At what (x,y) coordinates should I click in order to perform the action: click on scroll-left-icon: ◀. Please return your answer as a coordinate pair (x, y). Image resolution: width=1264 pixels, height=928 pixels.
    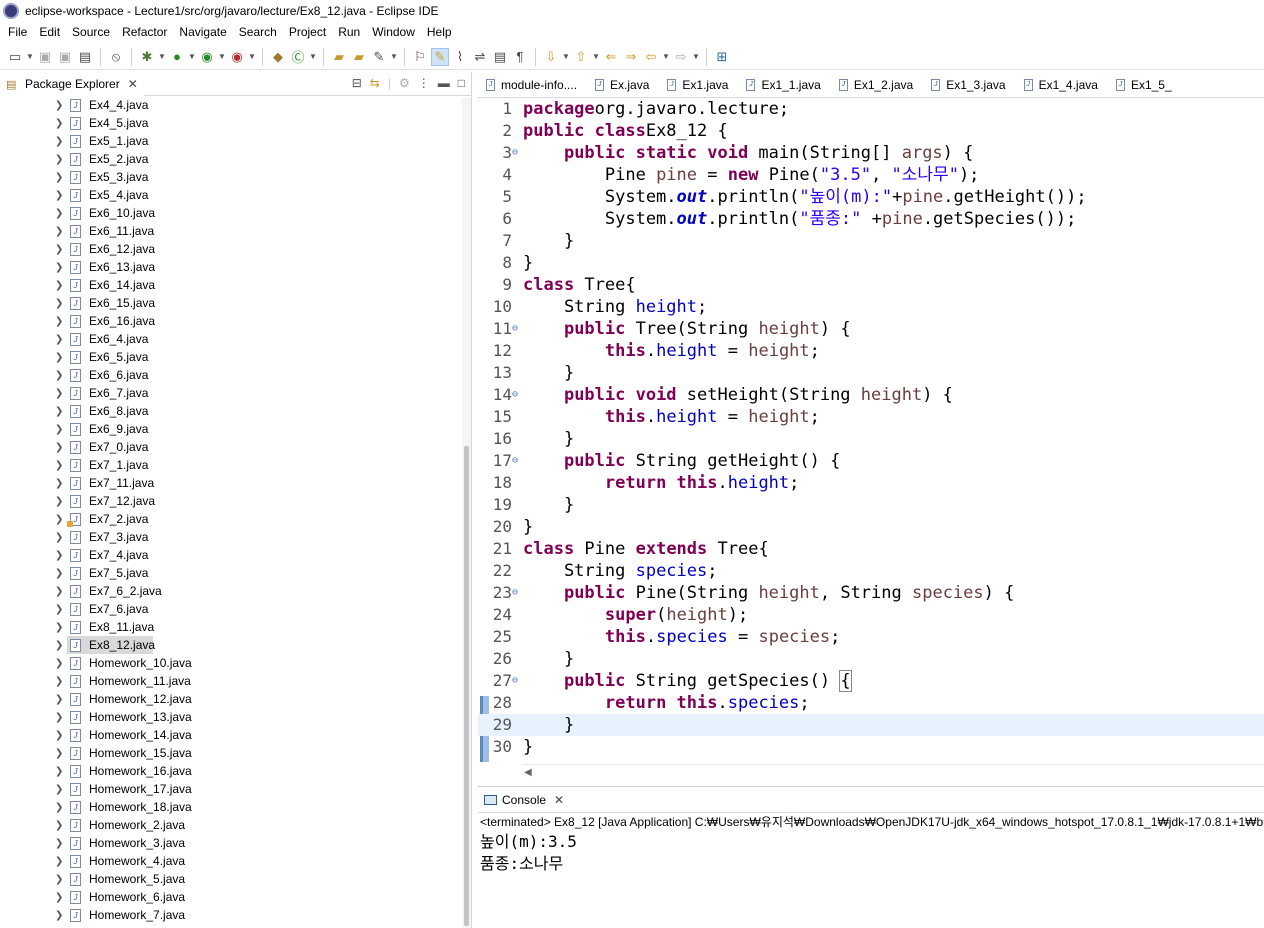
    Looking at the image, I should click on (528, 772).